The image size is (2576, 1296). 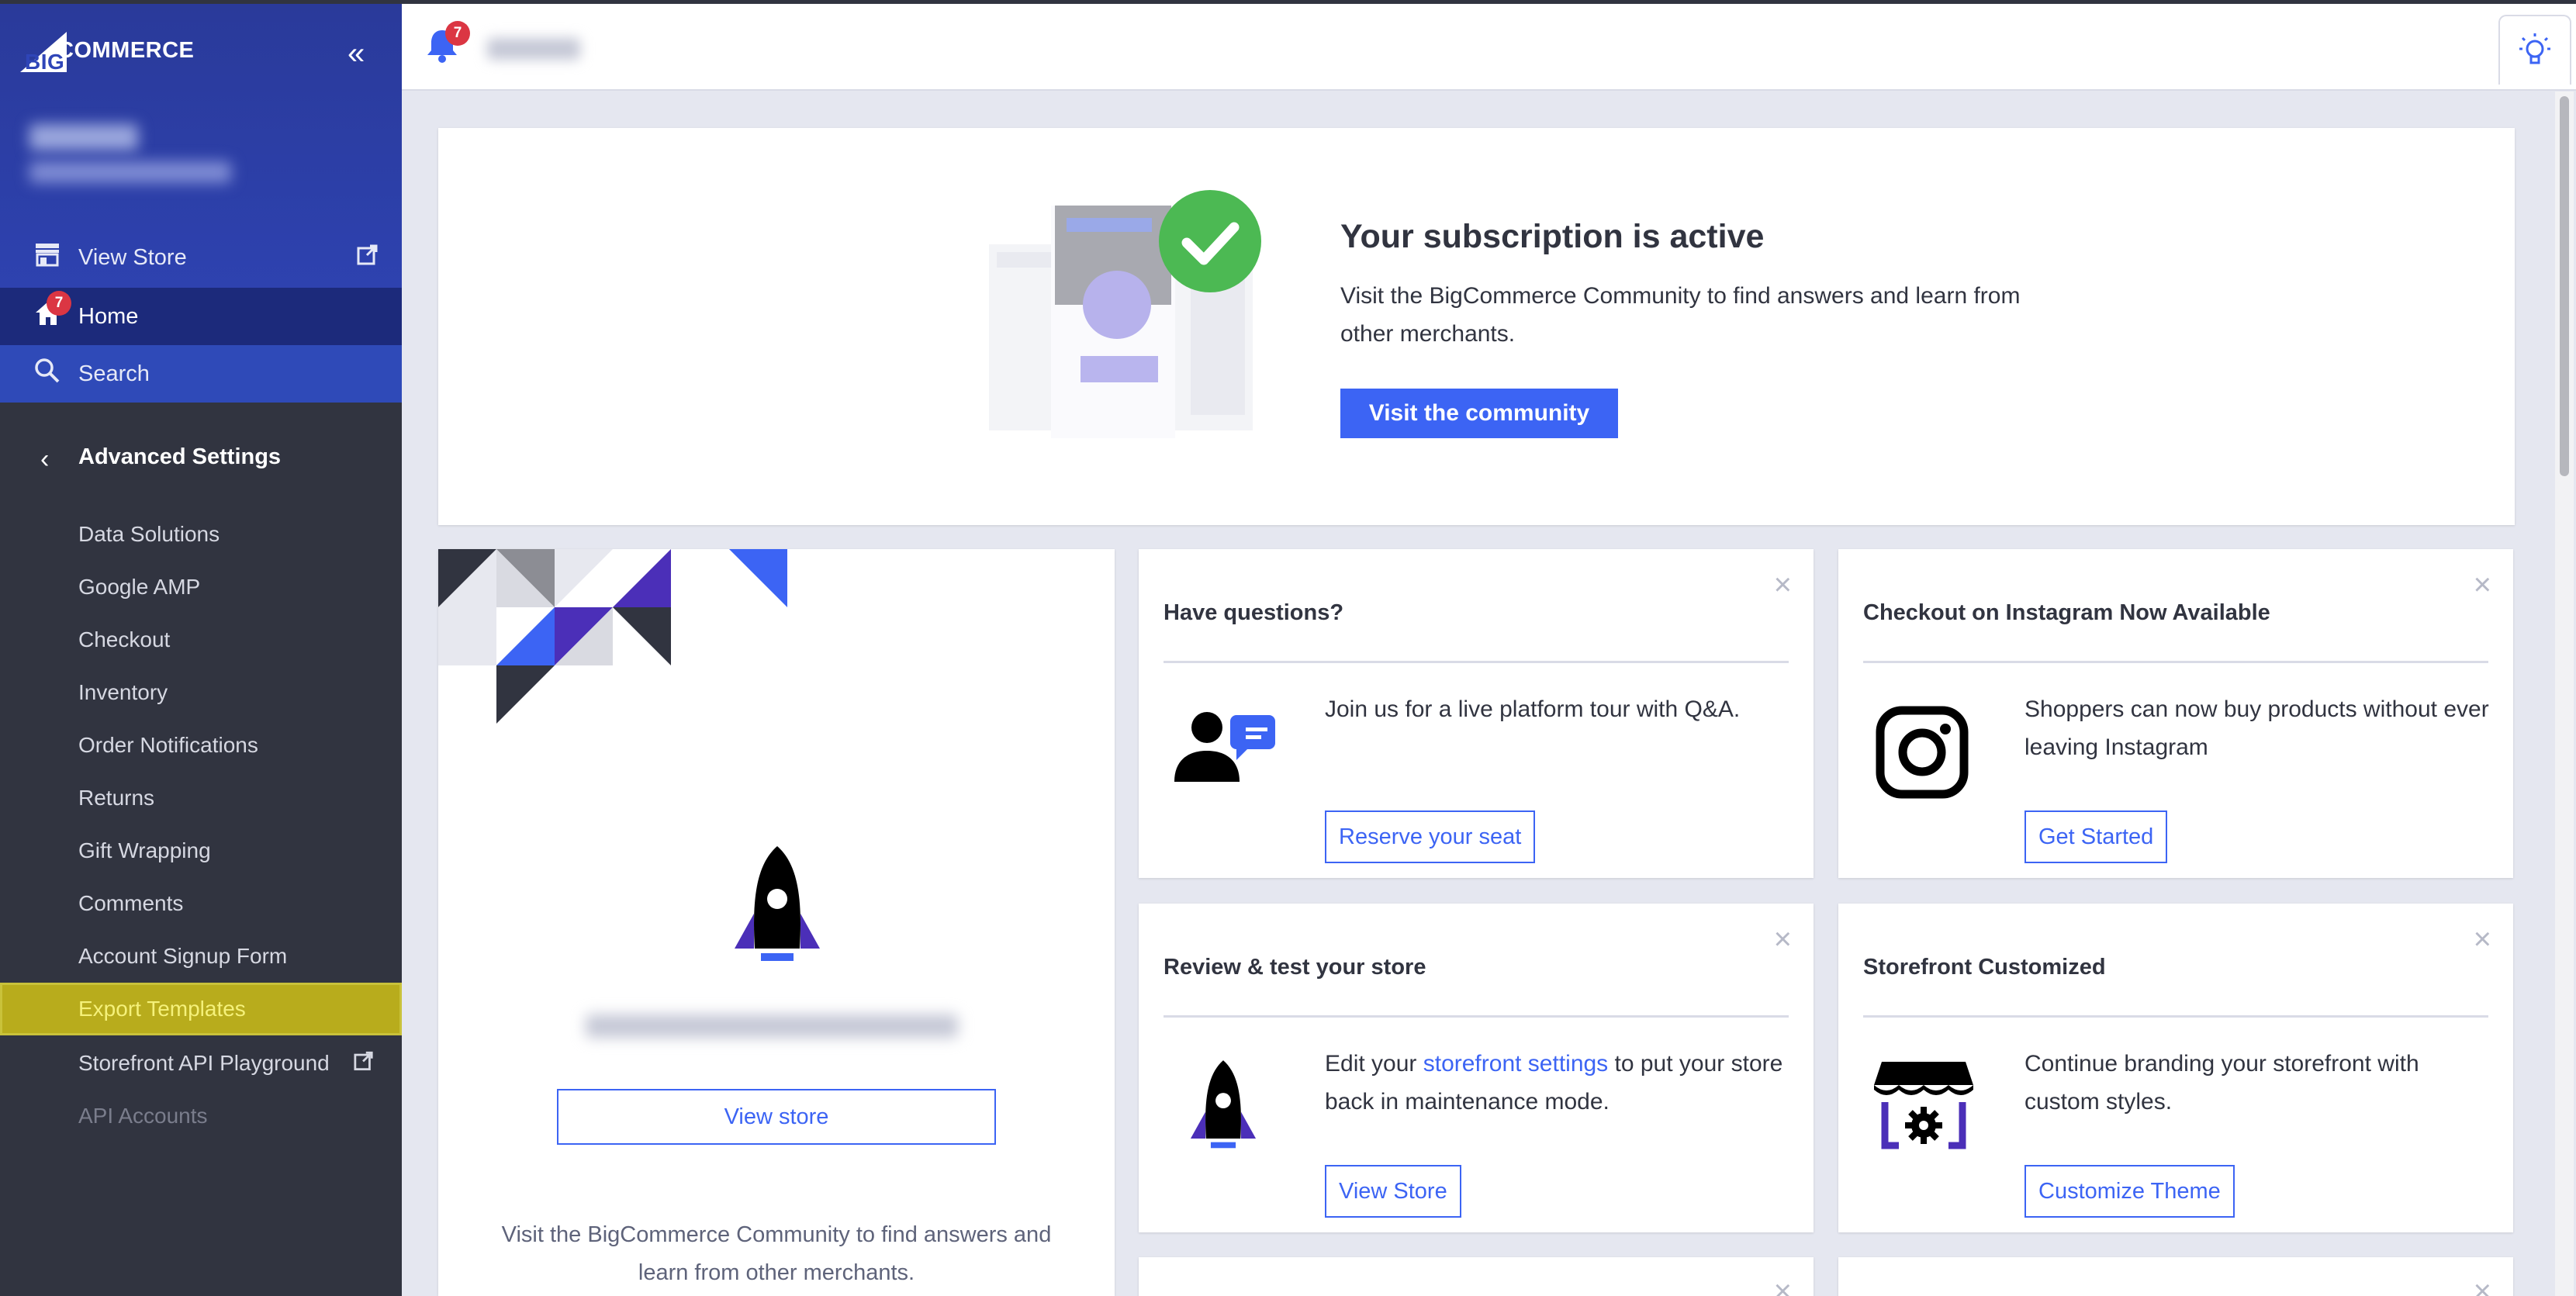 What do you see at coordinates (131, 903) in the screenshot?
I see `sidebar-item-label: Comments` at bounding box center [131, 903].